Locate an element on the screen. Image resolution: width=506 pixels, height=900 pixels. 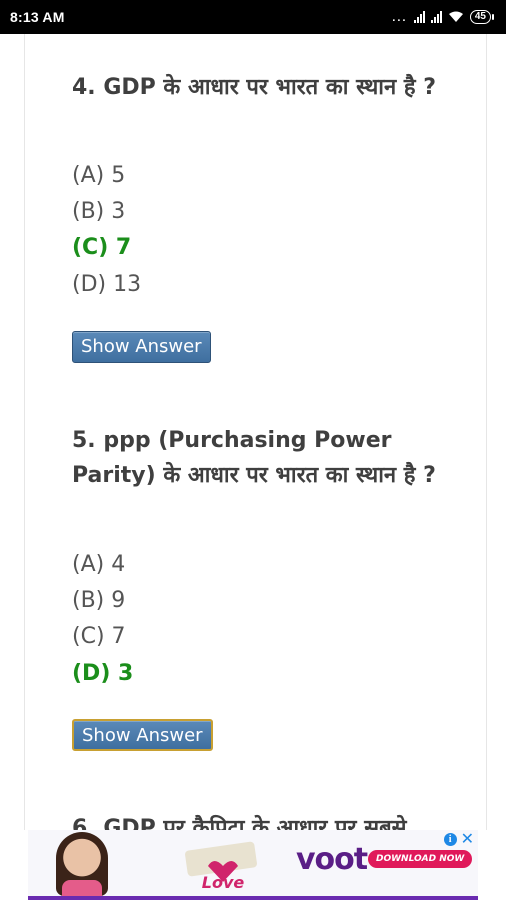
voot-ad: Love voot DOWNLOAD NOW i ✕ is located at coordinates (253, 865).